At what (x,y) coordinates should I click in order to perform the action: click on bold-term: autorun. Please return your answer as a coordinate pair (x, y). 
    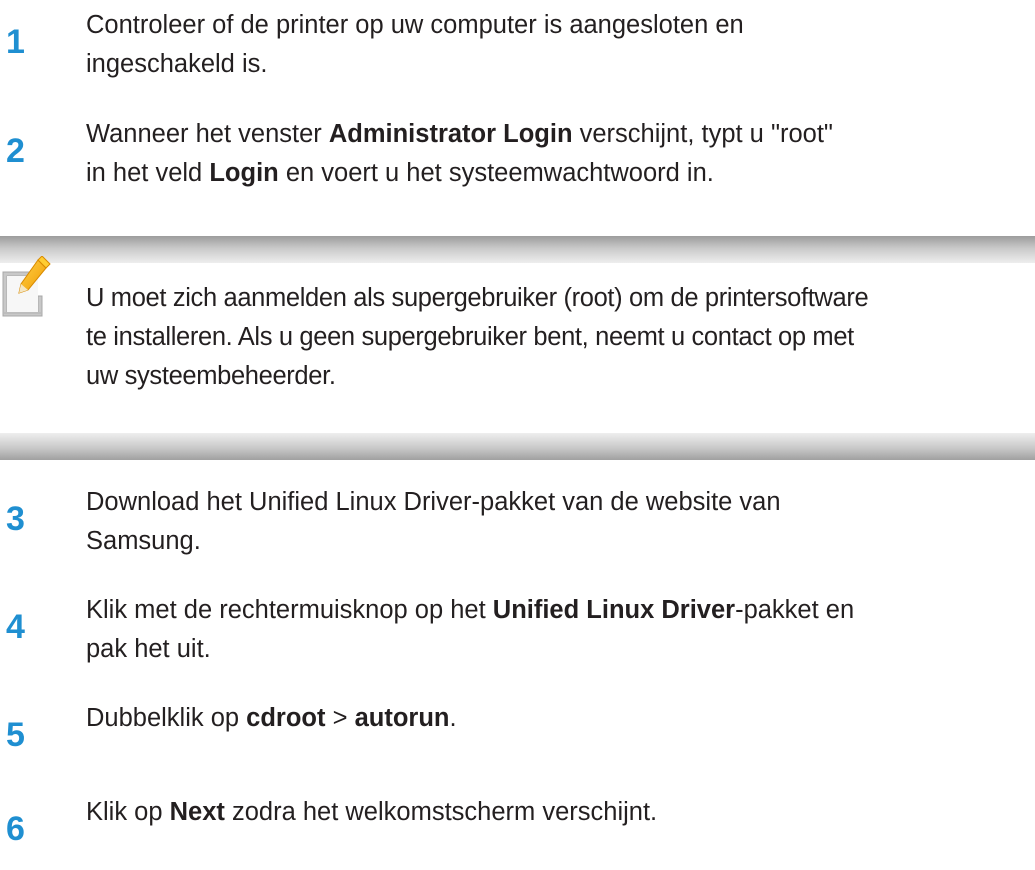
    Looking at the image, I should click on (402, 718).